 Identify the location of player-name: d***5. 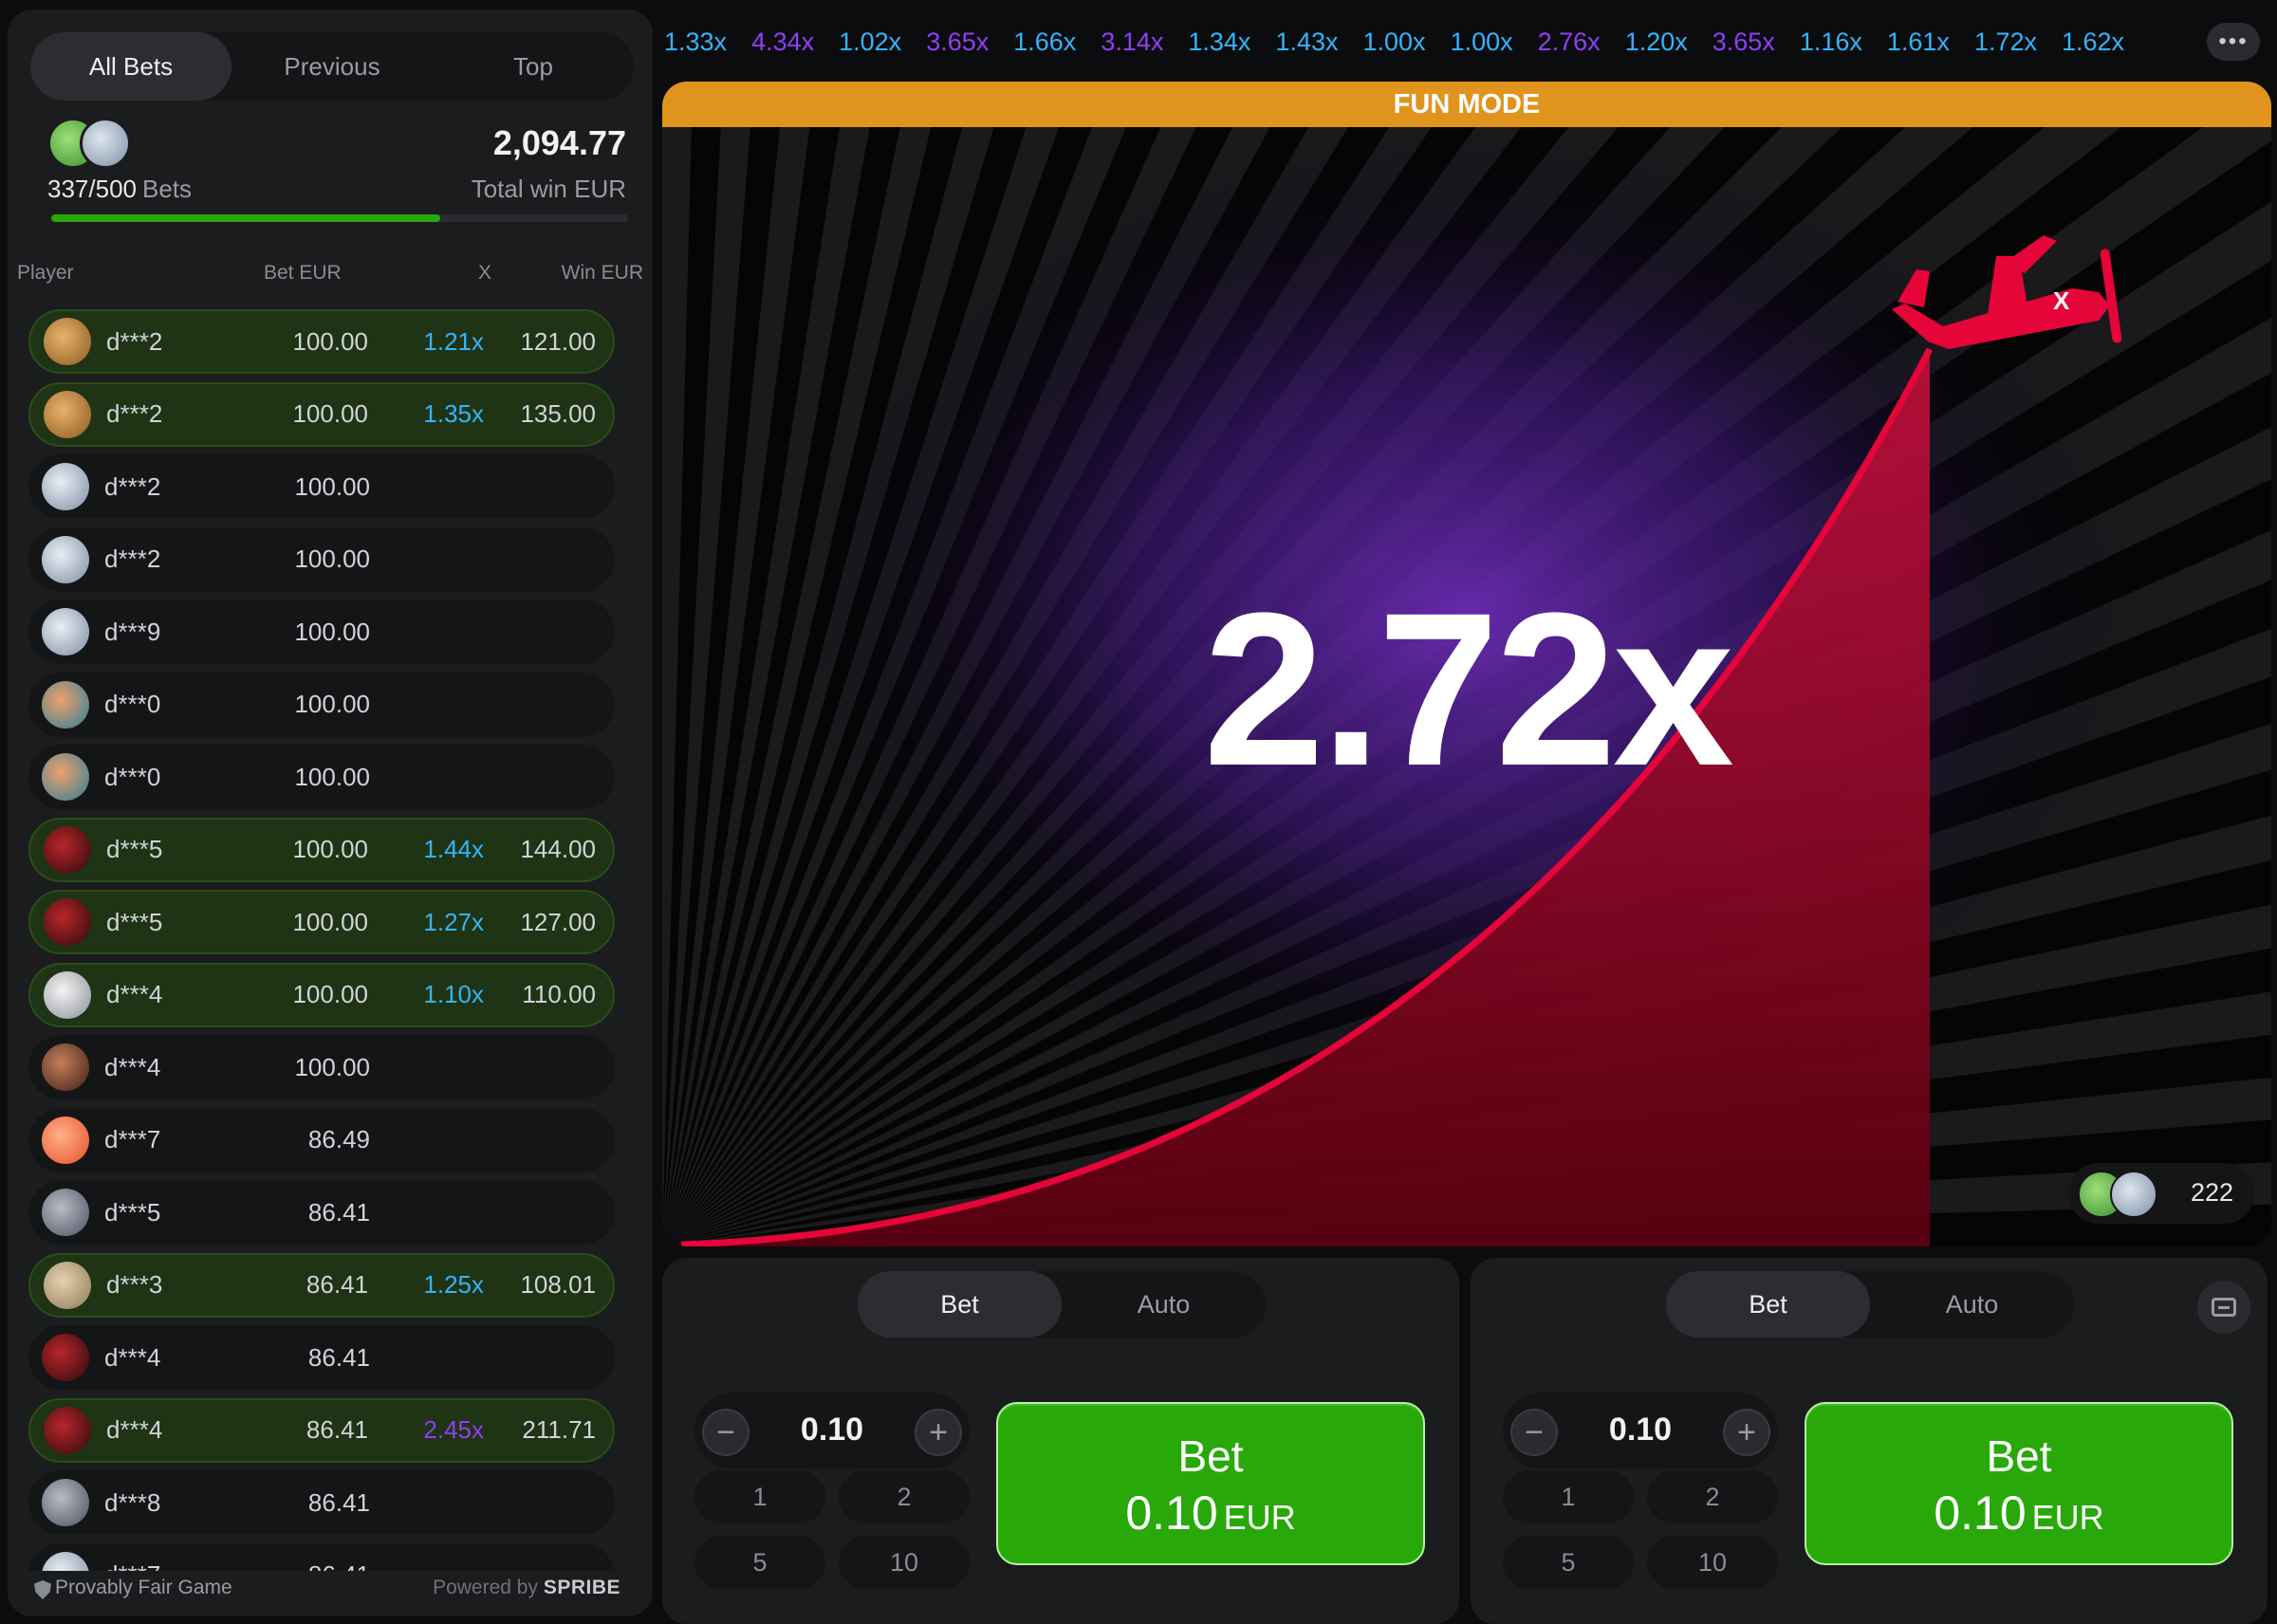
(134, 922).